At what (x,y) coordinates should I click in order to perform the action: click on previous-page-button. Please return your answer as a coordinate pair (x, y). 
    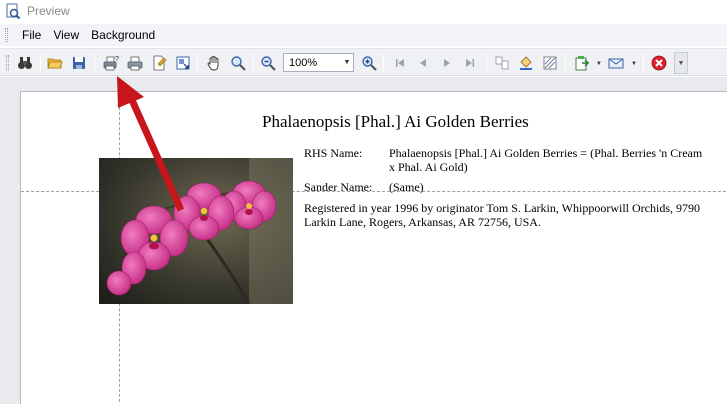
    Looking at the image, I should click on (423, 63).